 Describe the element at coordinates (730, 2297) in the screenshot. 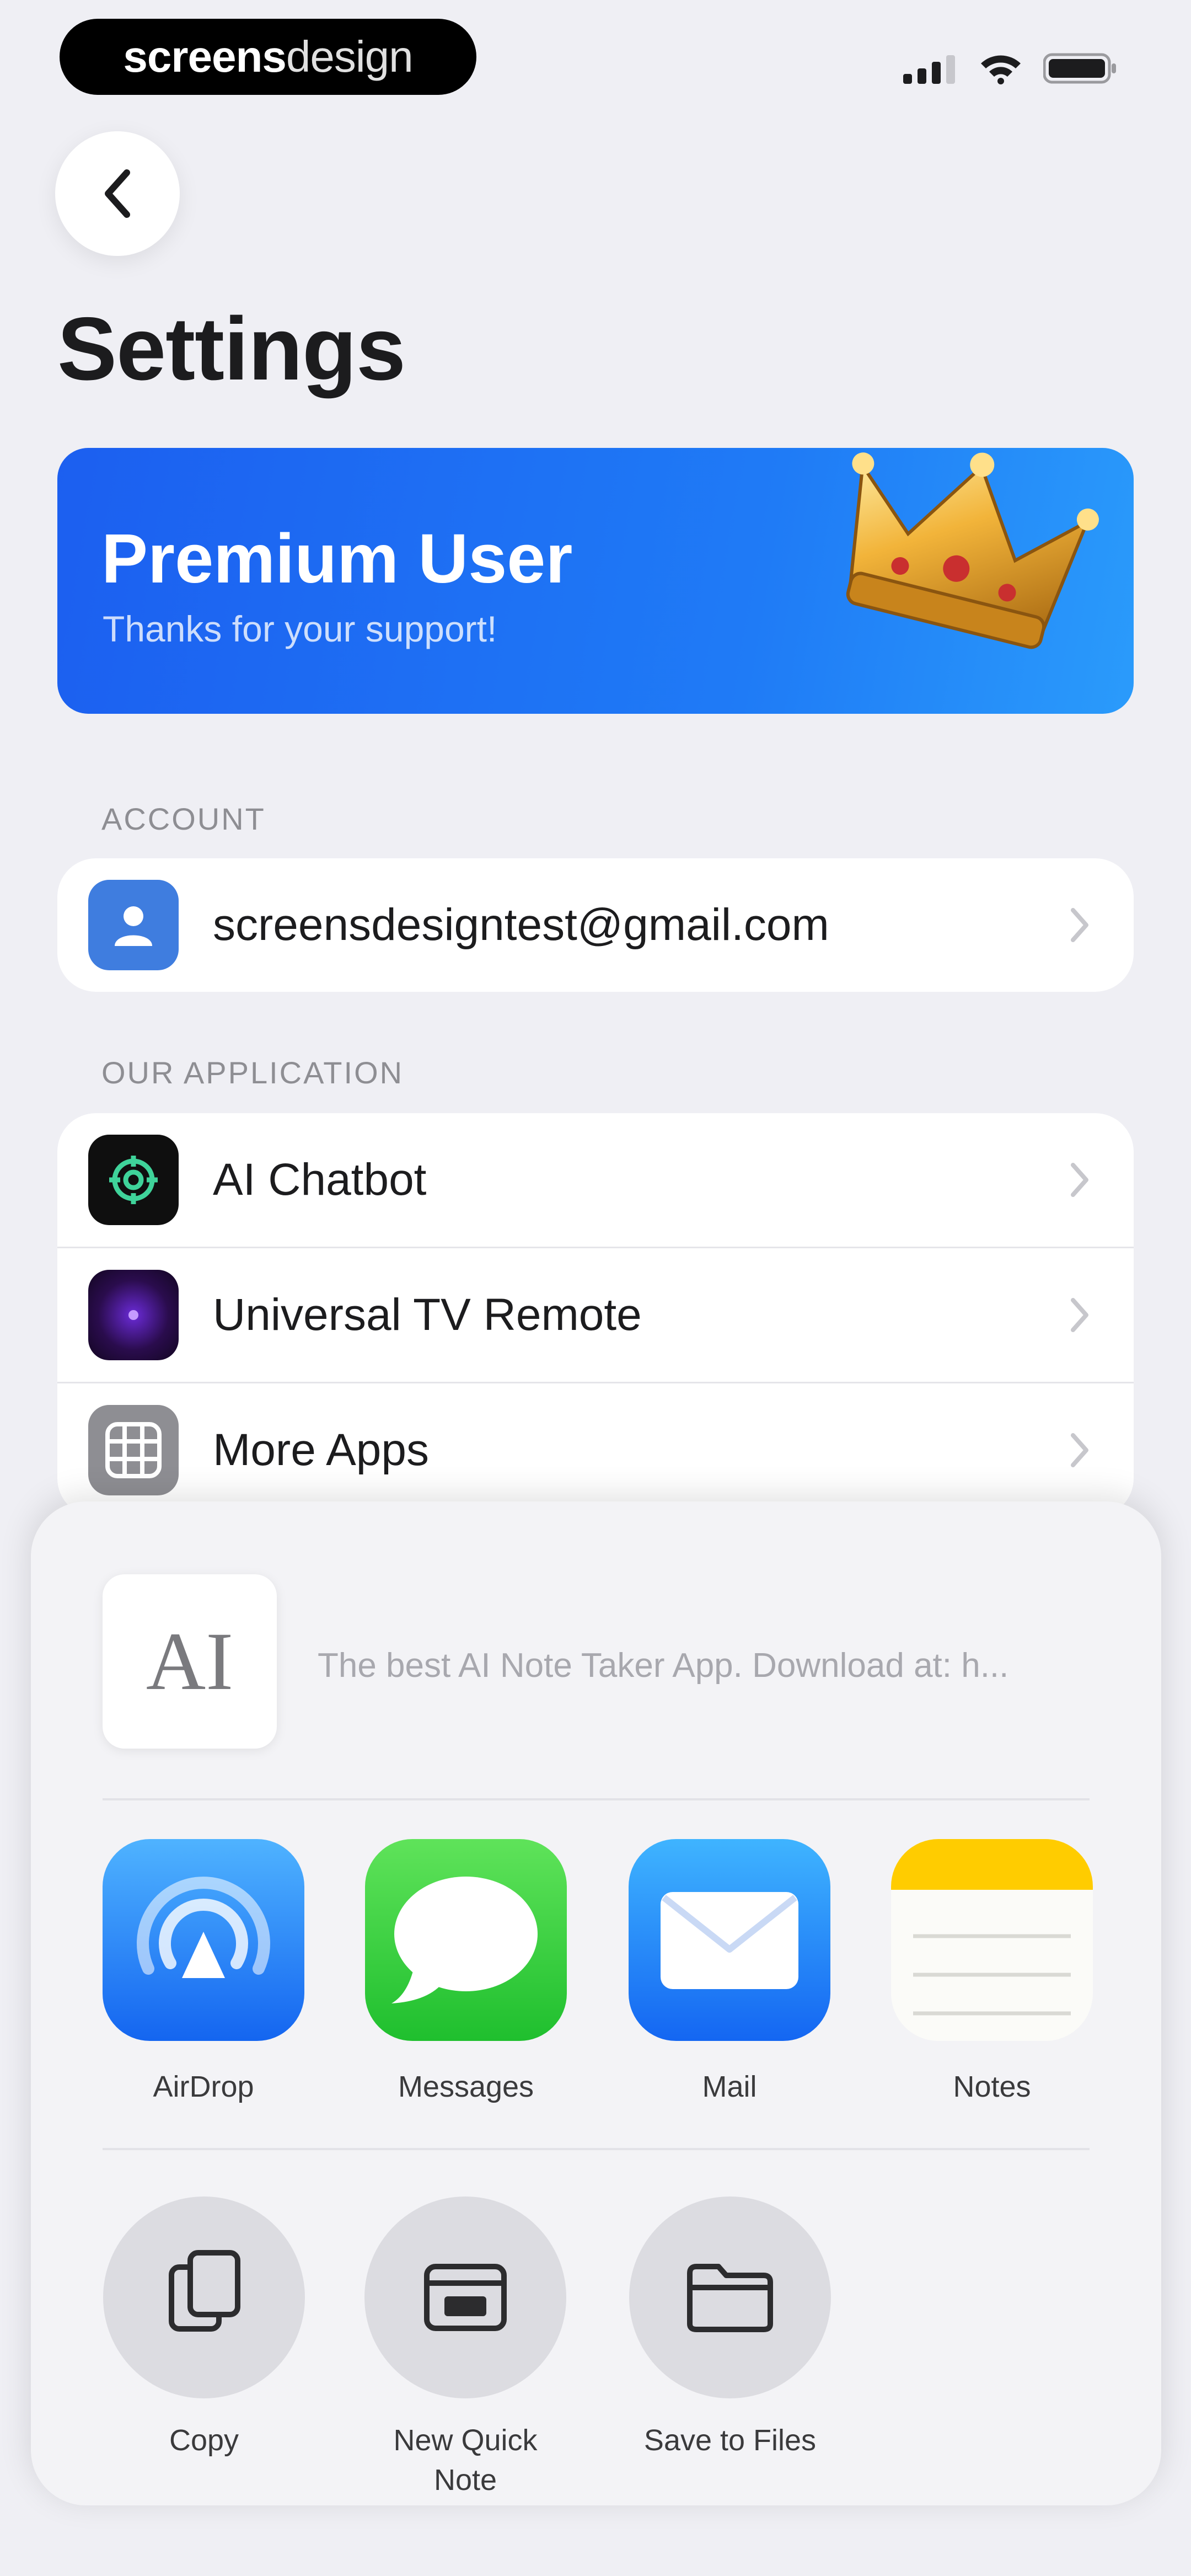

I see `folder-icon` at that location.